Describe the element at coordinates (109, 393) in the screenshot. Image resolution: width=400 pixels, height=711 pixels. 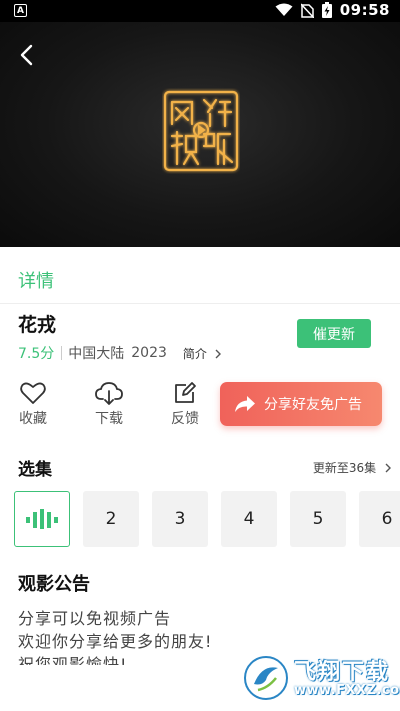
I see `cloud-download-icon` at that location.